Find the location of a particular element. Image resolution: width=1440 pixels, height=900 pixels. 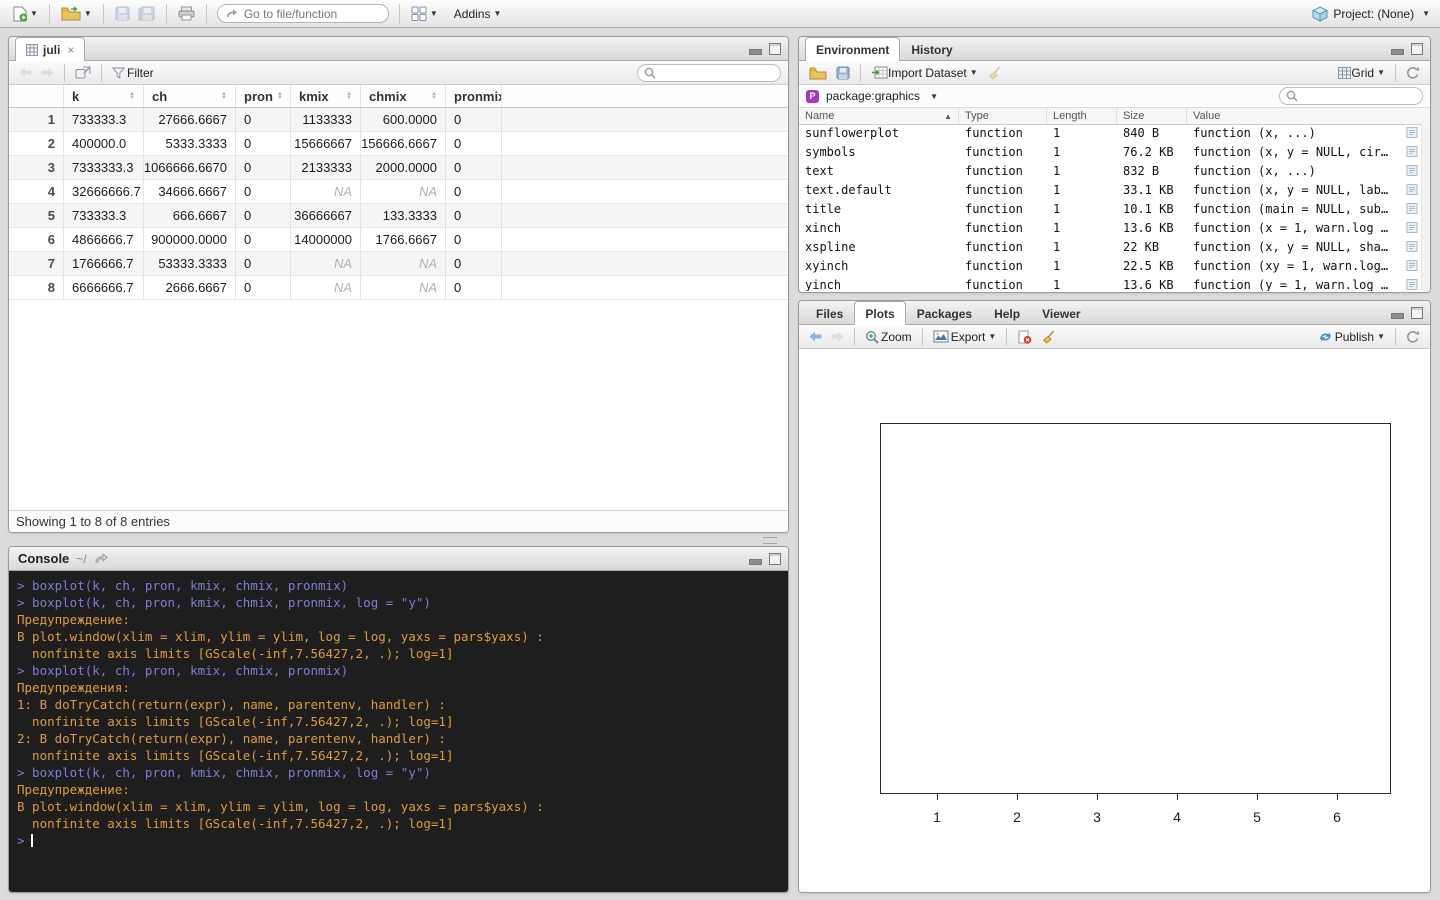

sort-icon: ▲ ▼ is located at coordinates (132, 96).